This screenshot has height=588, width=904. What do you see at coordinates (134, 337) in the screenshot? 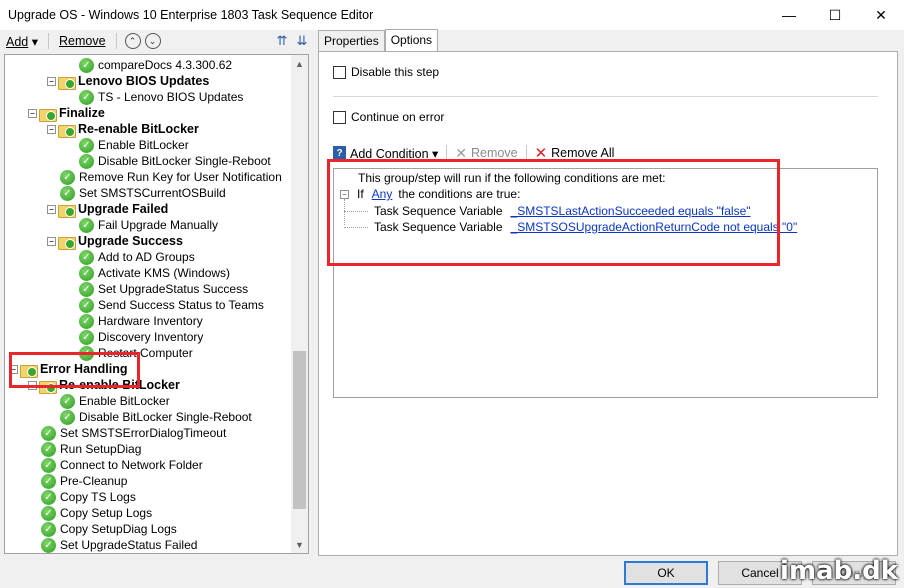
I see `tree-step: ✓ Discovery Inventory` at bounding box center [134, 337].